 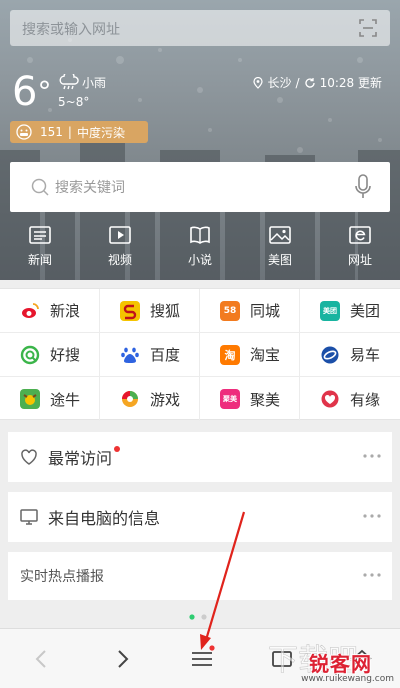 I want to click on site-taobao: 淘 淘宝, so click(x=250, y=354).